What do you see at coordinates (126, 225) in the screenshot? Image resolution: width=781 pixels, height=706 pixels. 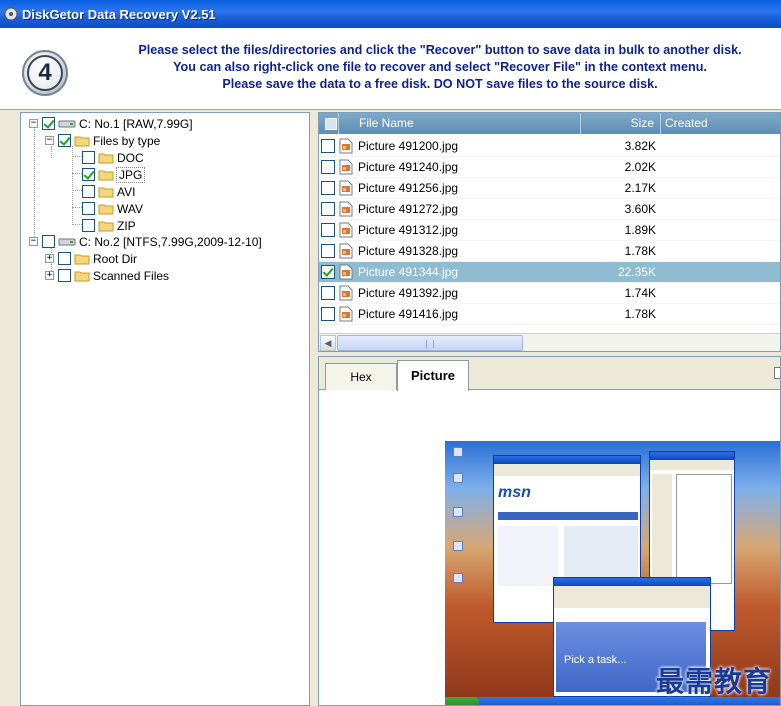 I see `tree-label-zip: ZIP` at bounding box center [126, 225].